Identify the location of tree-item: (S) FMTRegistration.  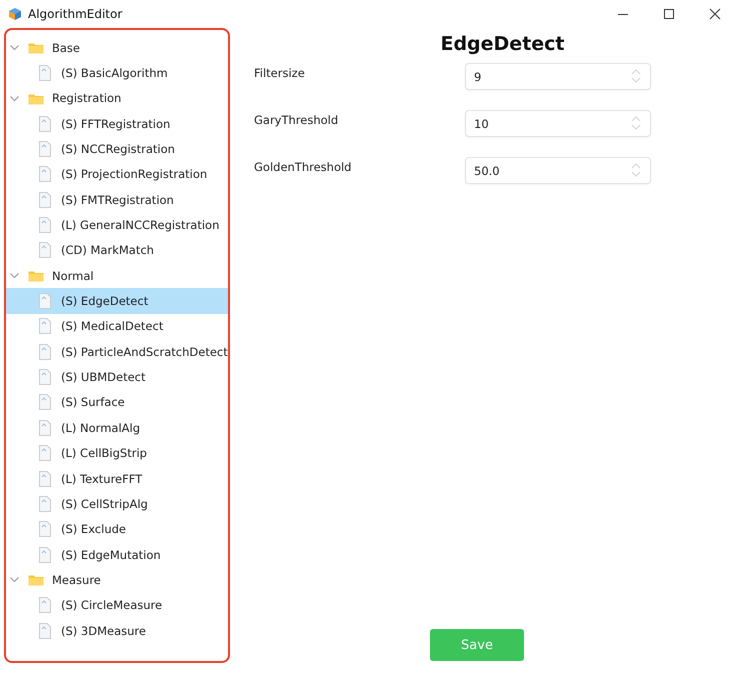
(117, 199).